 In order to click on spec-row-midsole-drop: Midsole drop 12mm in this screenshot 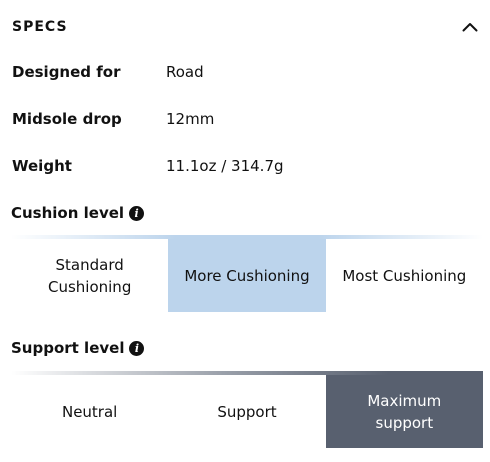, I will do `click(247, 119)`.